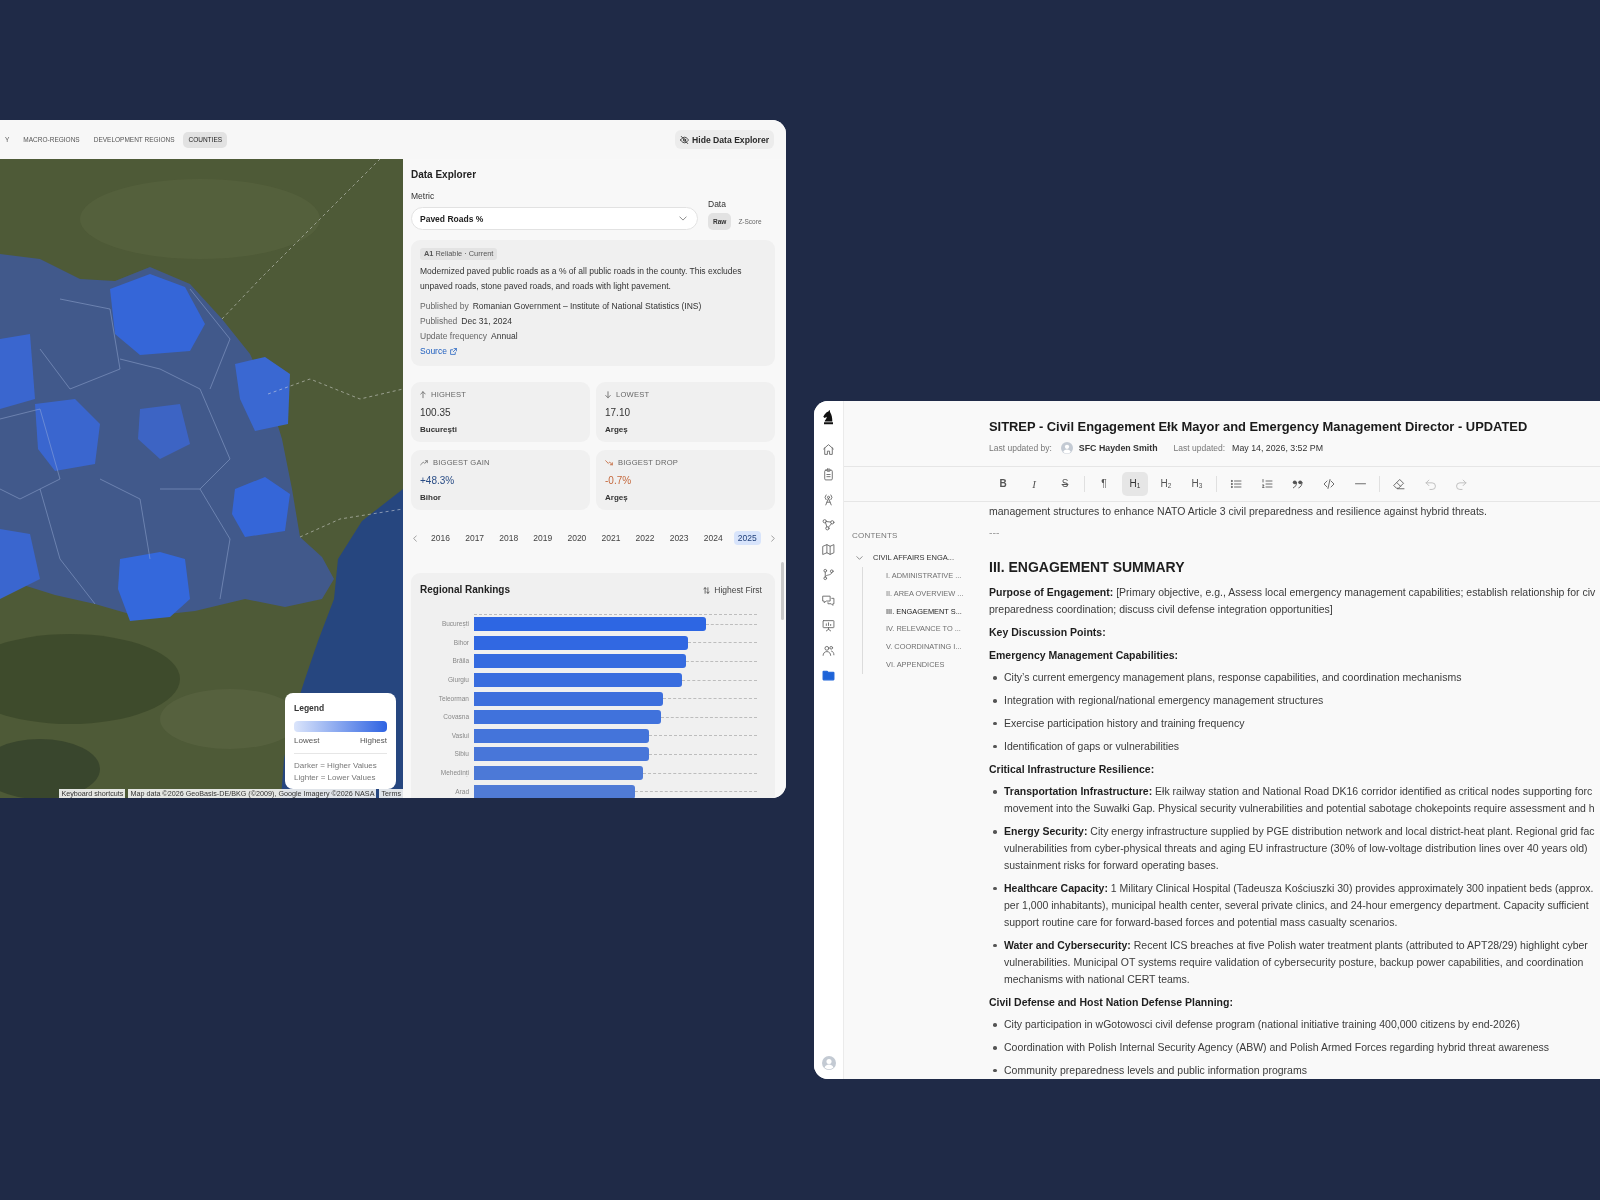 The image size is (1600, 1200). I want to click on list-item-text: Exercise participation history and training frequency, so click(1124, 723).